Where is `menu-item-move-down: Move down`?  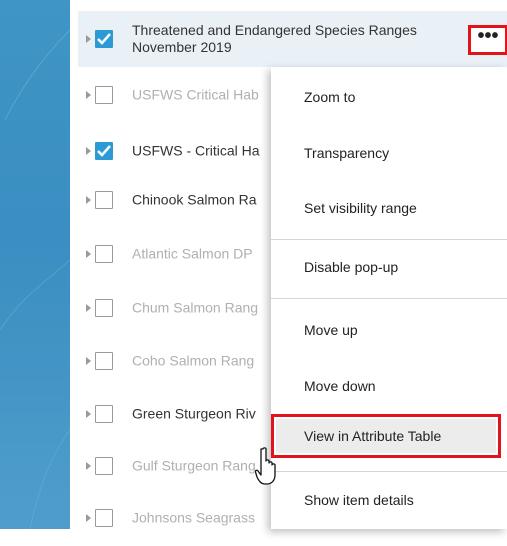
menu-item-move-down: Move down is located at coordinates (389, 386).